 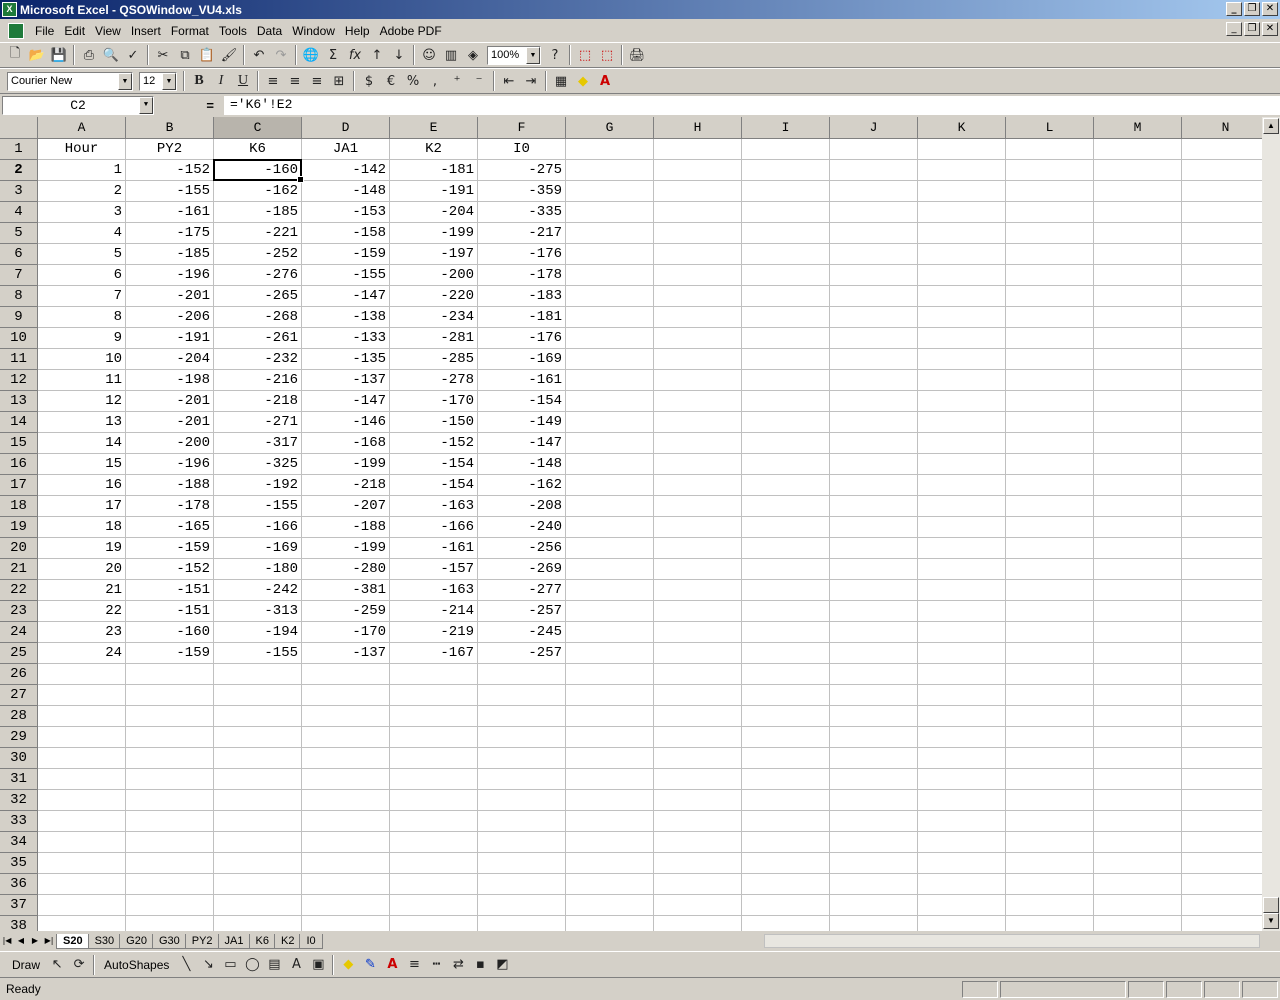 I want to click on new-icon: 🗋, so click(x=15, y=55).